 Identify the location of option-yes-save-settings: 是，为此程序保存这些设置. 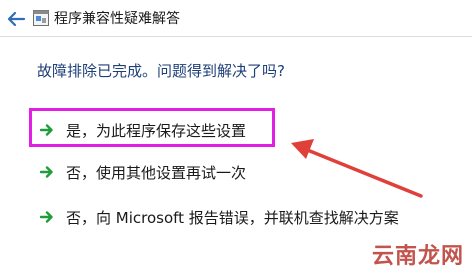
(143, 130).